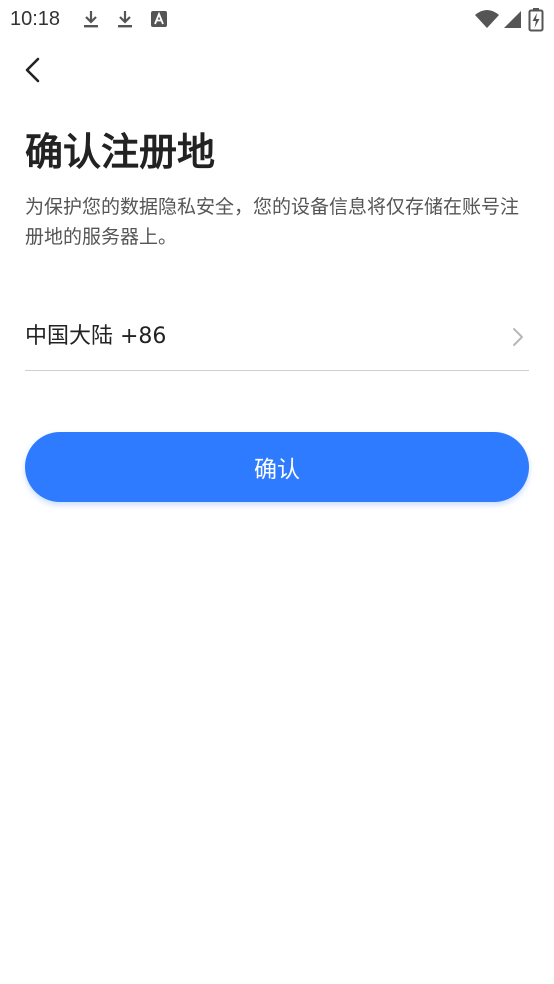  I want to click on status-bar: 10:18, so click(277, 19).